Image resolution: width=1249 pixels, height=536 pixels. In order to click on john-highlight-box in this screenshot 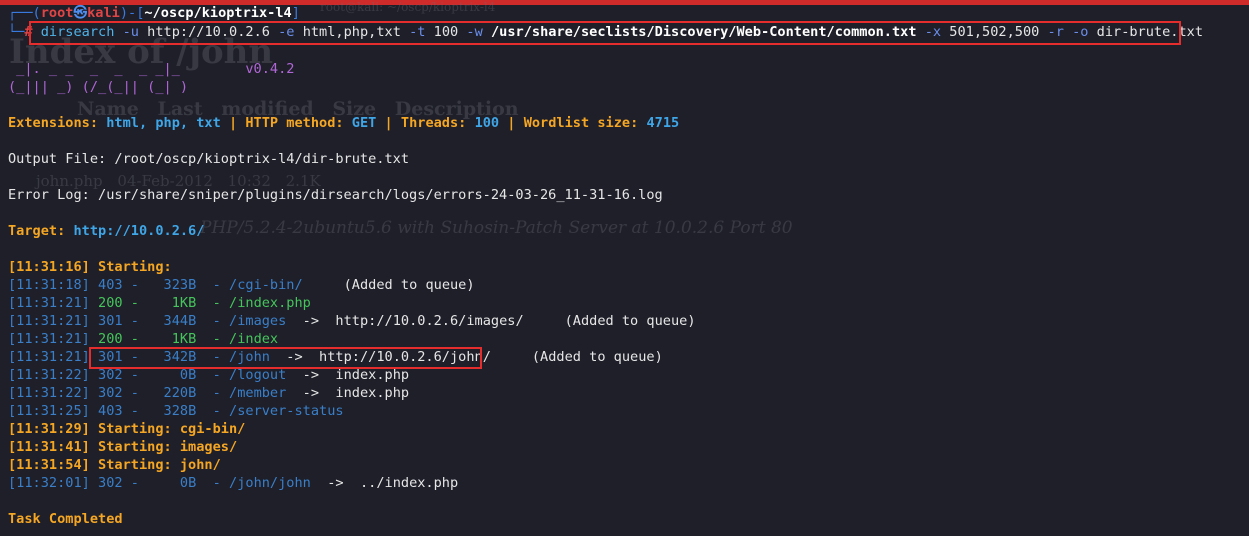, I will do `click(285, 358)`.